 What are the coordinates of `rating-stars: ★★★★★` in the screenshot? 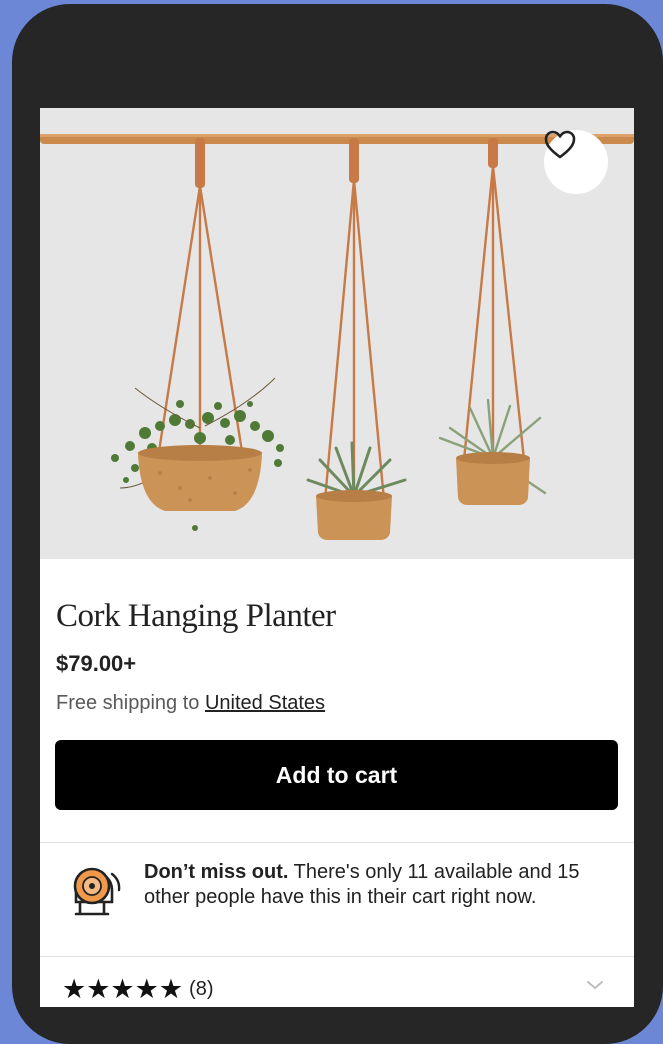 It's located at (123, 989).